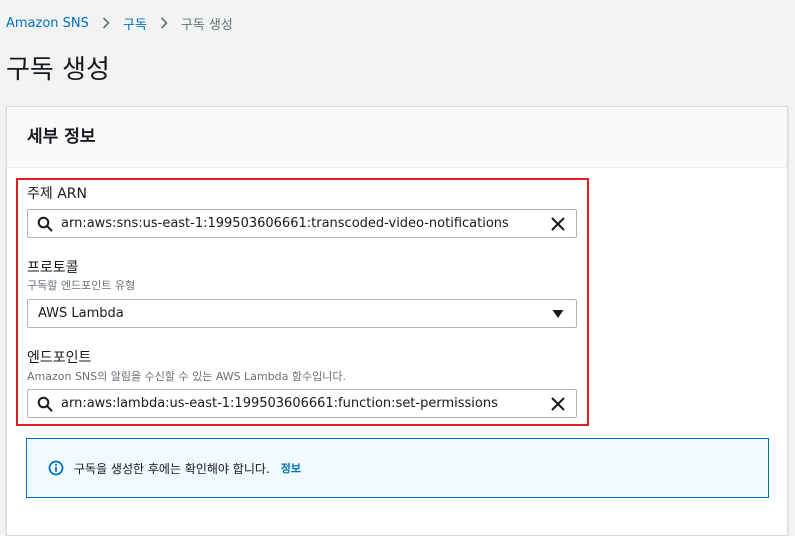  Describe the element at coordinates (59, 358) in the screenshot. I see `endpoint-label: 엔드포인트` at that location.